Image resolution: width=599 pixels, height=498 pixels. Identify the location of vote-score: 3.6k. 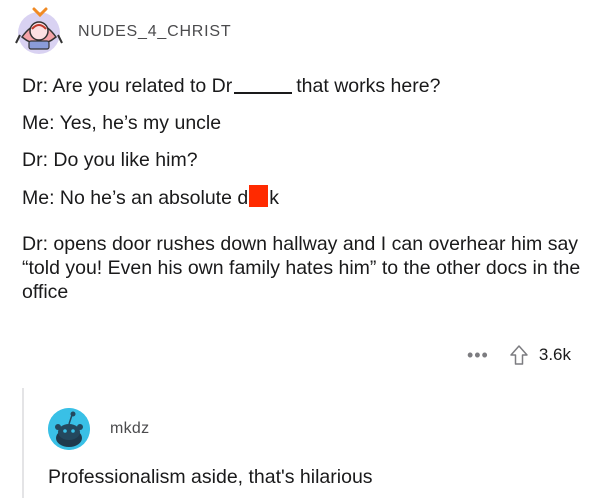
(554, 354).